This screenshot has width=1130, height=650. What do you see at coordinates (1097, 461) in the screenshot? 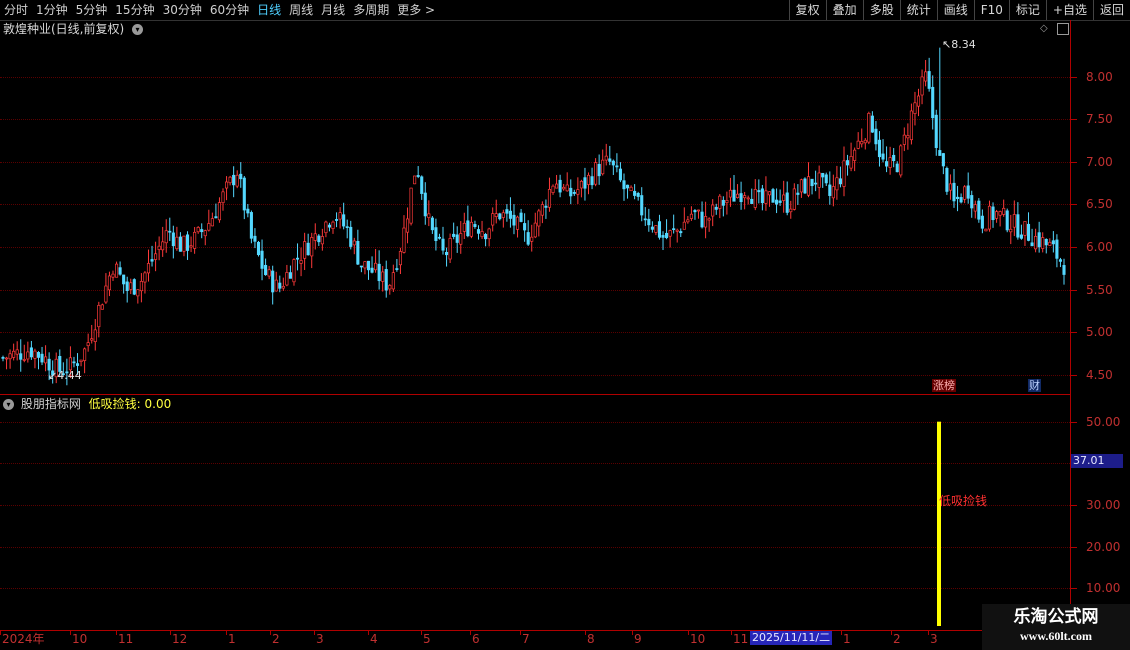
I see `current-value-tag: 37.01` at bounding box center [1097, 461].